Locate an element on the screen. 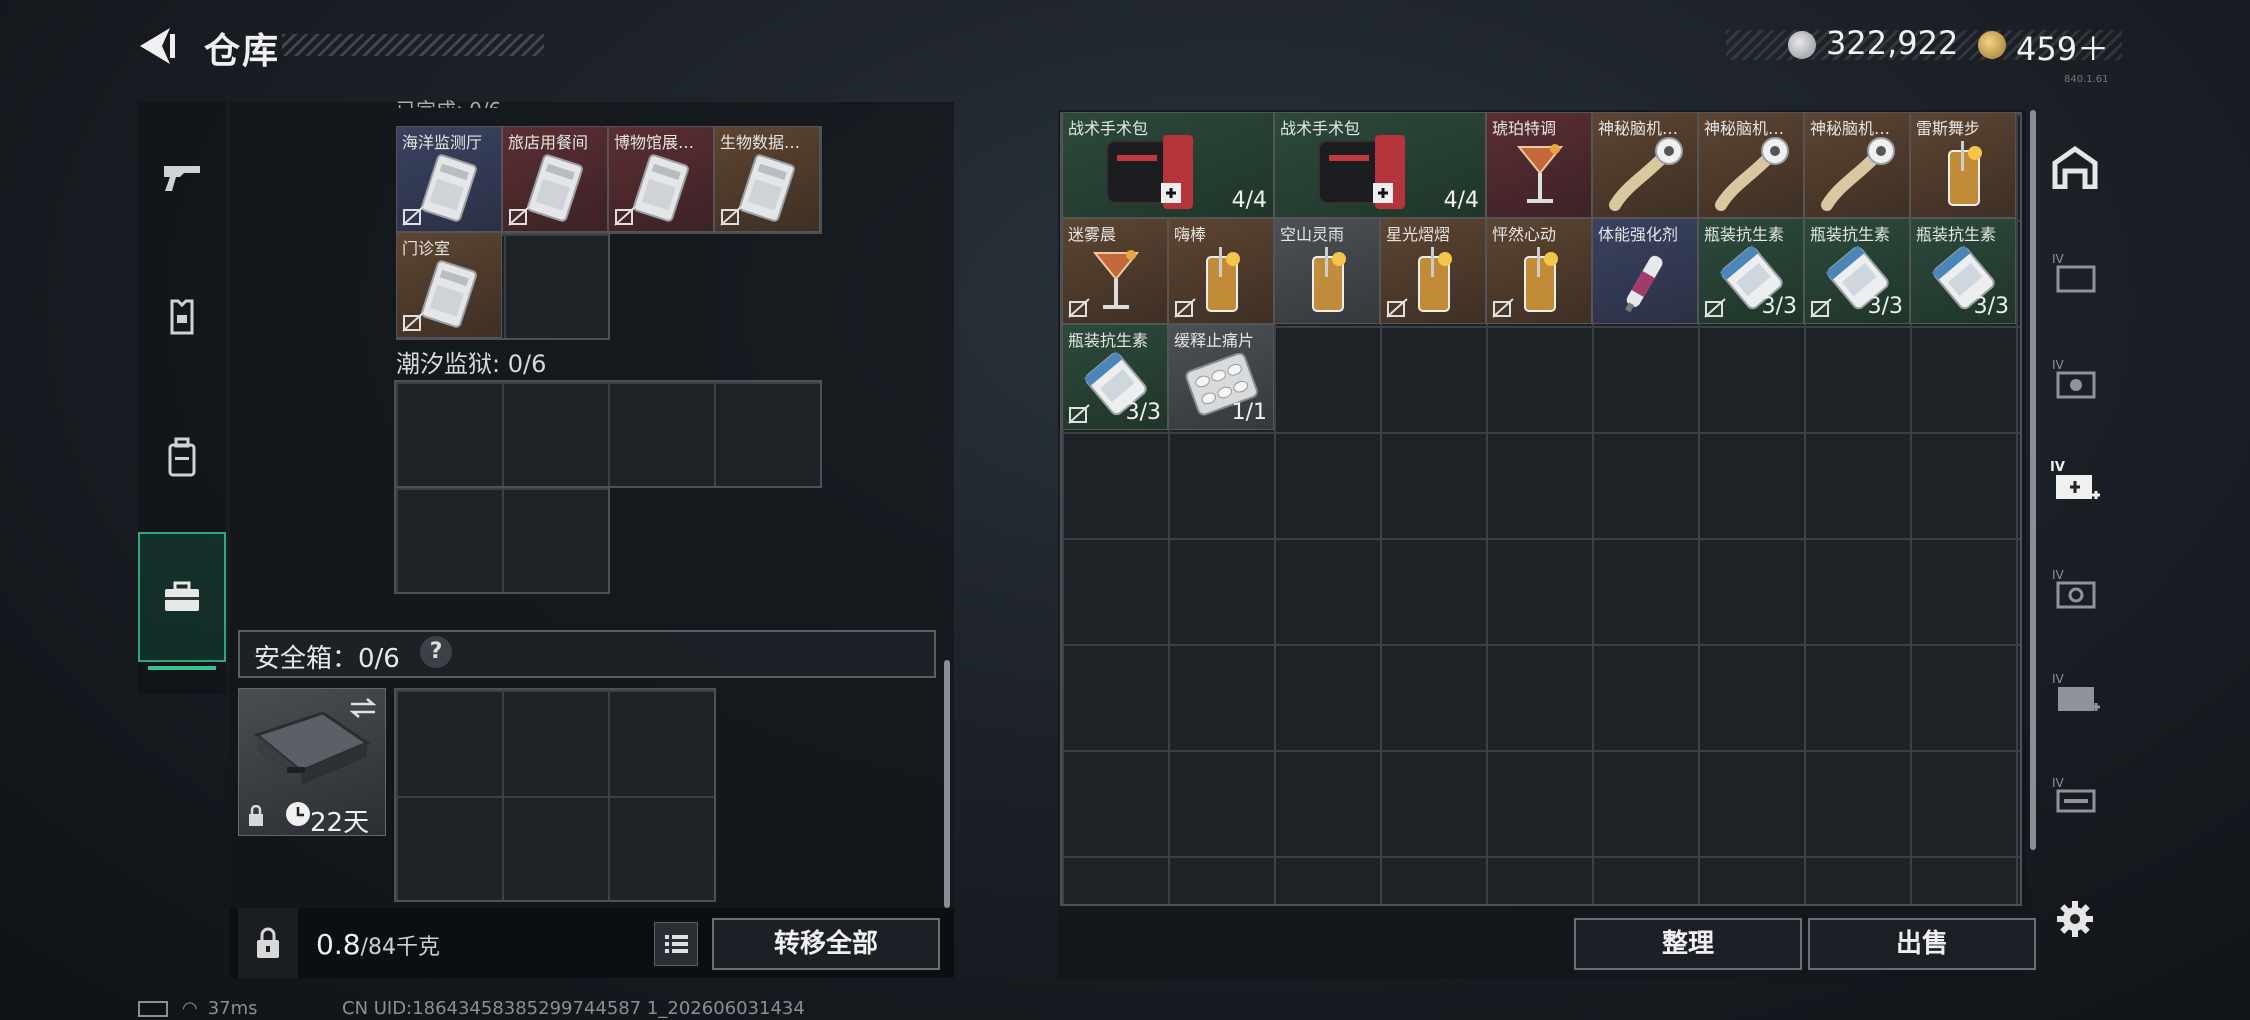 The width and height of the screenshot is (2250, 1020). injector-icon is located at coordinates (1644, 284).